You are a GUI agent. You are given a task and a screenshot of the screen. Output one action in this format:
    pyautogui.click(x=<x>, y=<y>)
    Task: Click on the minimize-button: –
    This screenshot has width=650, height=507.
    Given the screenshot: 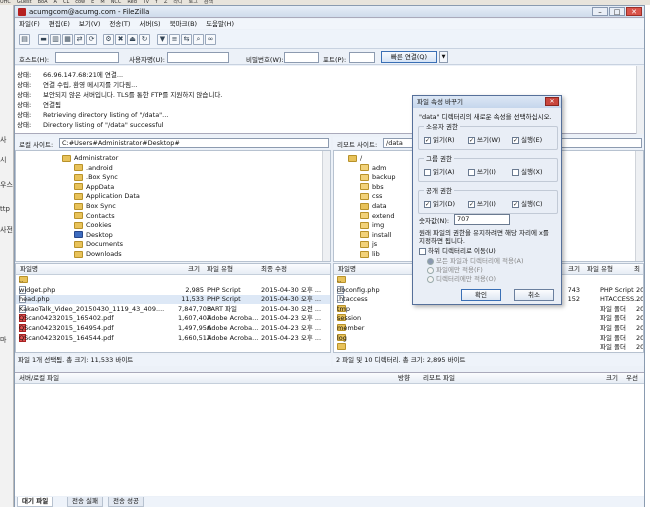 What is the action you would take?
    pyautogui.click(x=600, y=11)
    